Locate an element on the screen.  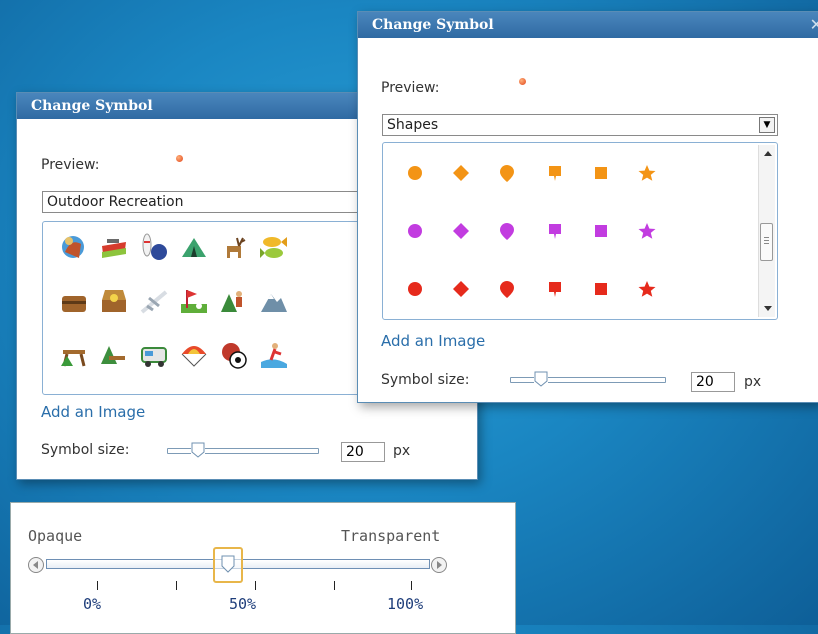
scrollbar-thumb is located at coordinates (766, 242).